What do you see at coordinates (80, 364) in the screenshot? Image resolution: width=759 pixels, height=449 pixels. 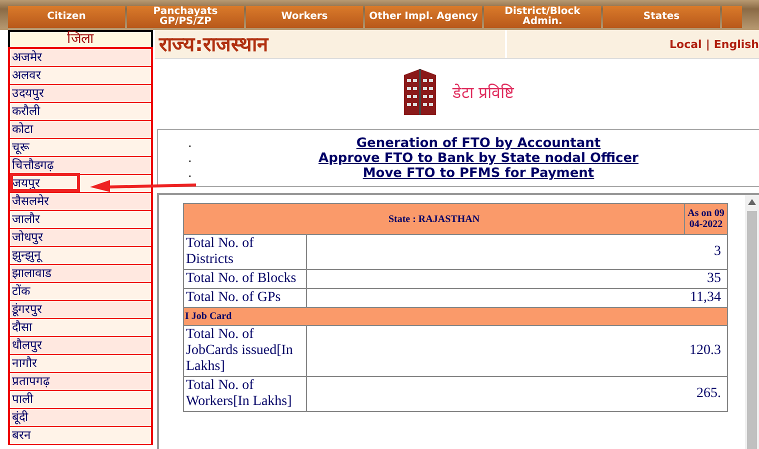 I see `district-link: नागौर` at bounding box center [80, 364].